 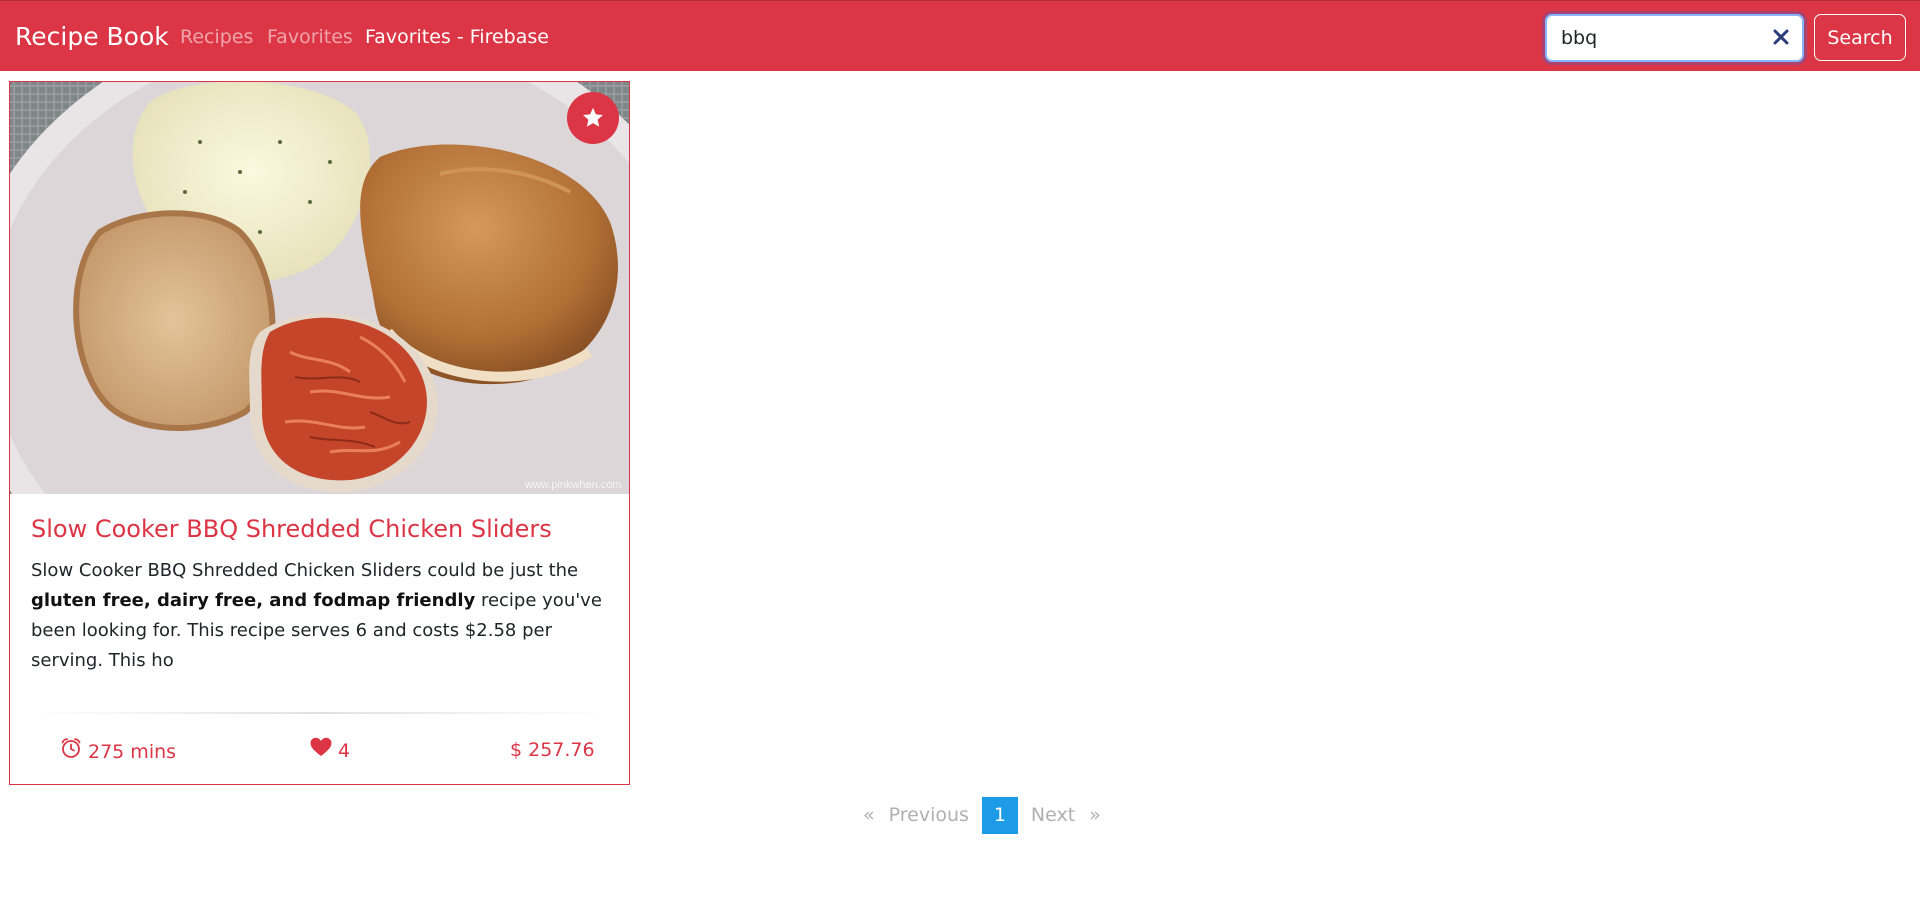 I want to click on likes-value: 4, so click(x=344, y=750).